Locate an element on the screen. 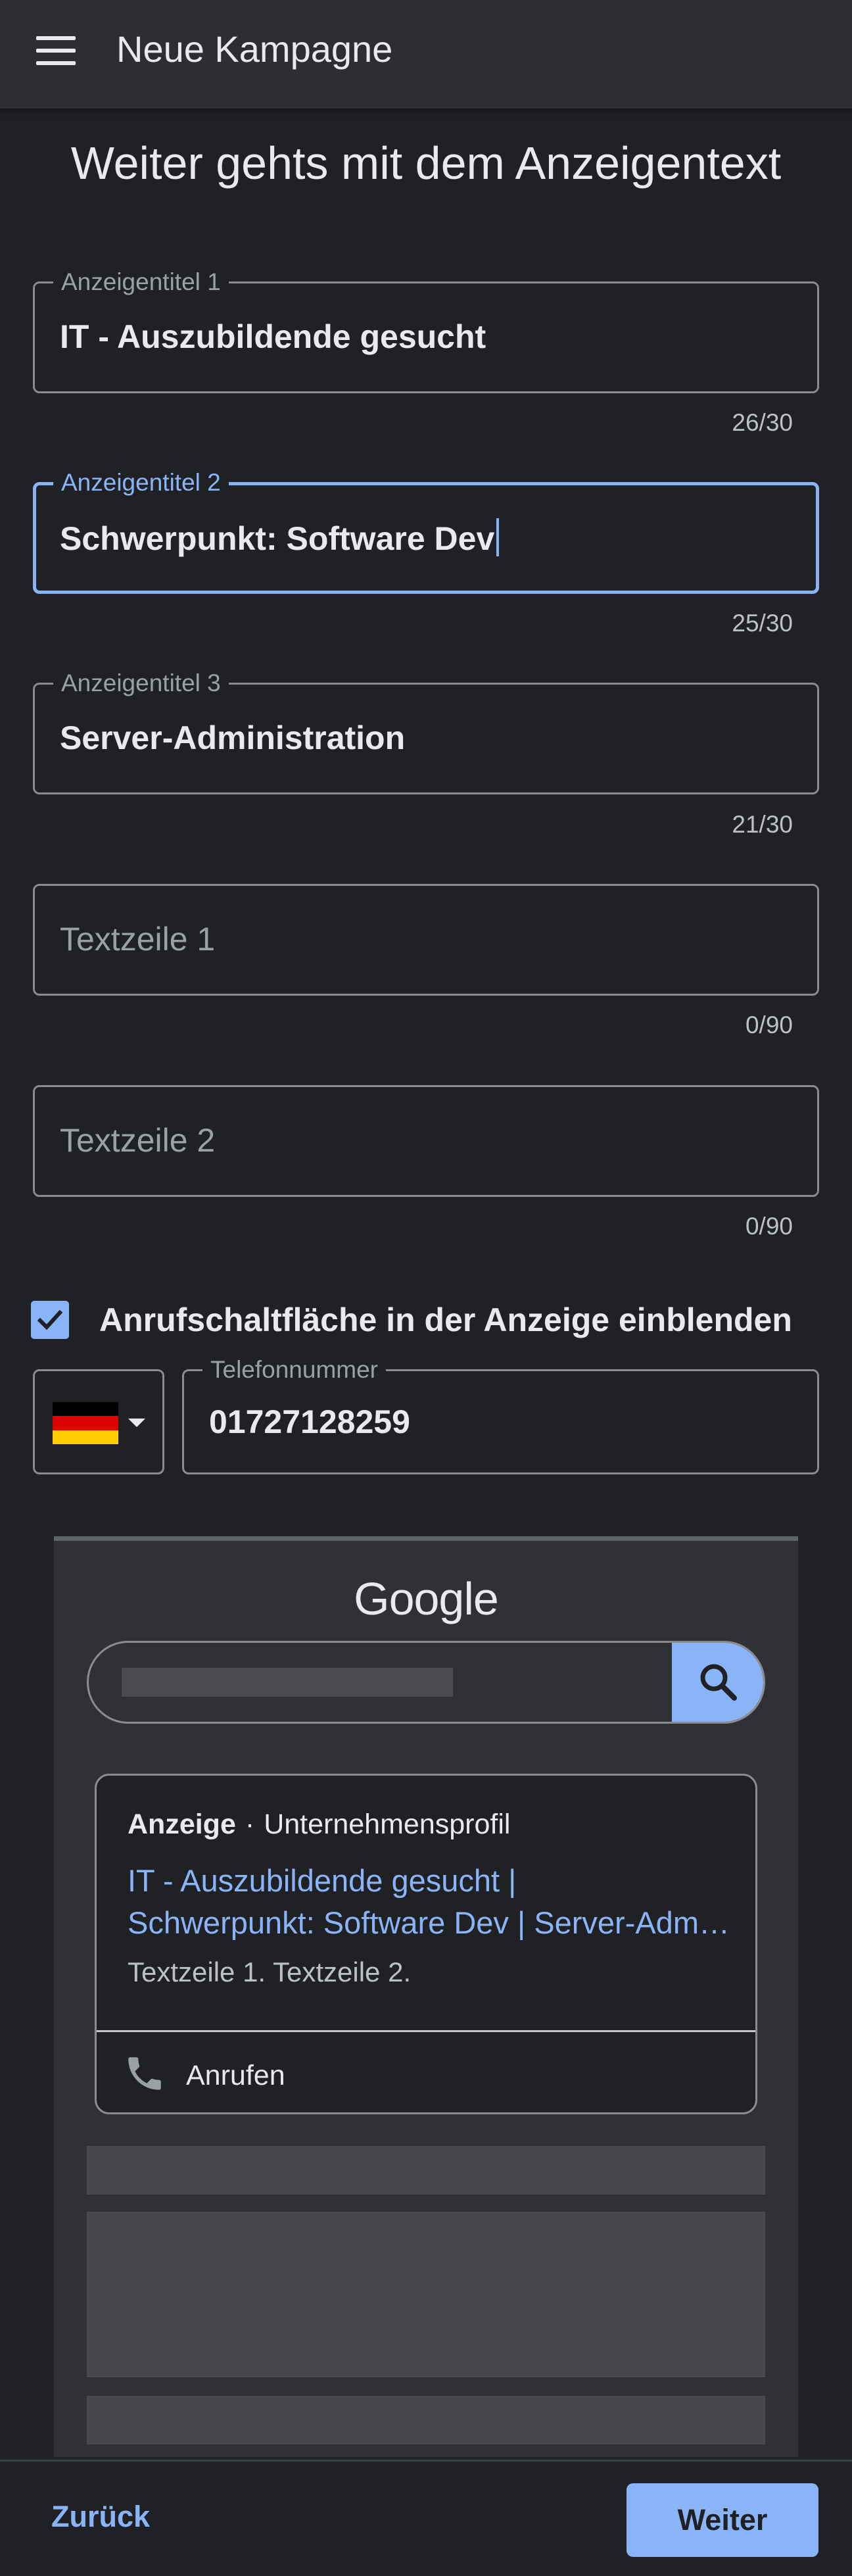 The height and width of the screenshot is (2576, 852). menu-icon is located at coordinates (56, 51).